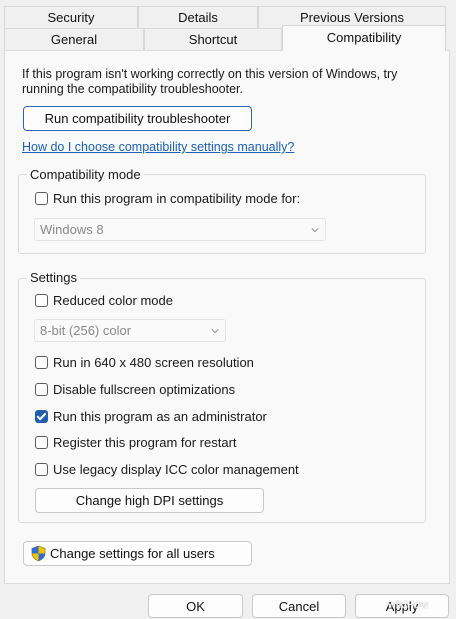 The image size is (456, 619). What do you see at coordinates (113, 300) in the screenshot?
I see `reduced-color-label: Reduced color mode` at bounding box center [113, 300].